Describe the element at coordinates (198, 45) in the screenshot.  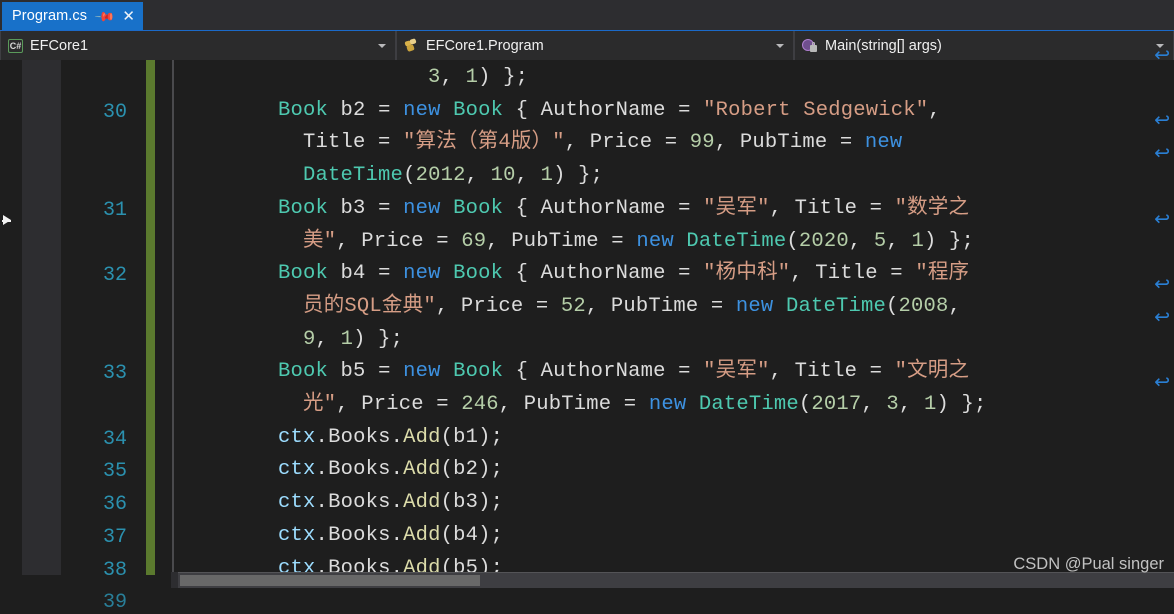
I see `project-dropdown: C# EFCore1` at that location.